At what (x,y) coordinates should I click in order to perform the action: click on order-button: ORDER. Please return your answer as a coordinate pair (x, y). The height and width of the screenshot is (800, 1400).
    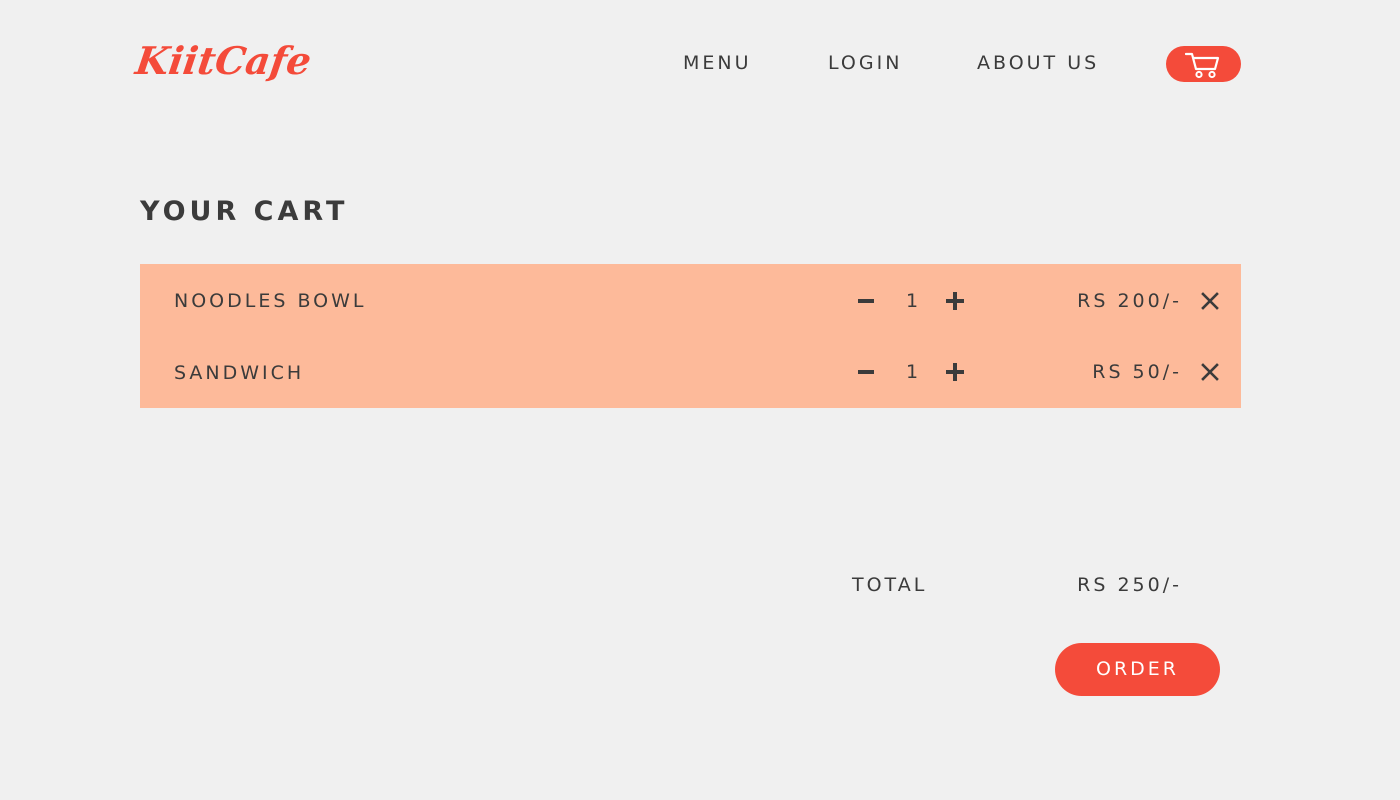
    Looking at the image, I should click on (1137, 669).